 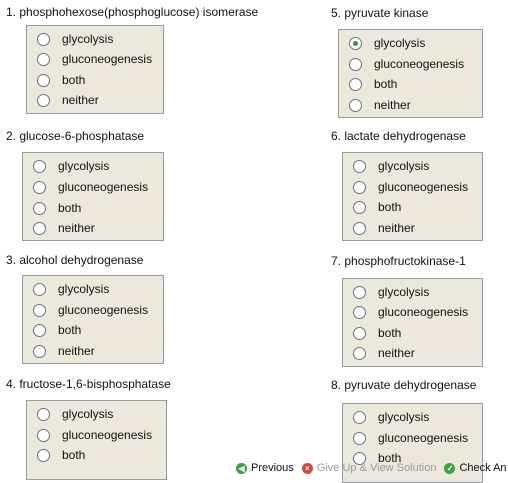 I want to click on previous-arrow-icon: ◀, so click(x=241, y=468).